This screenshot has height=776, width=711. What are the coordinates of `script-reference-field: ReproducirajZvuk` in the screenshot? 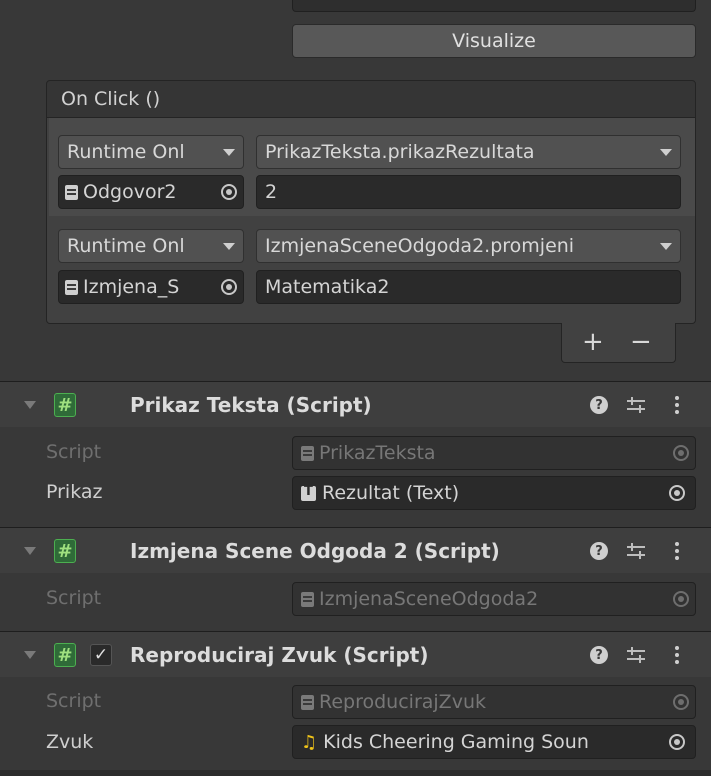 It's located at (494, 702).